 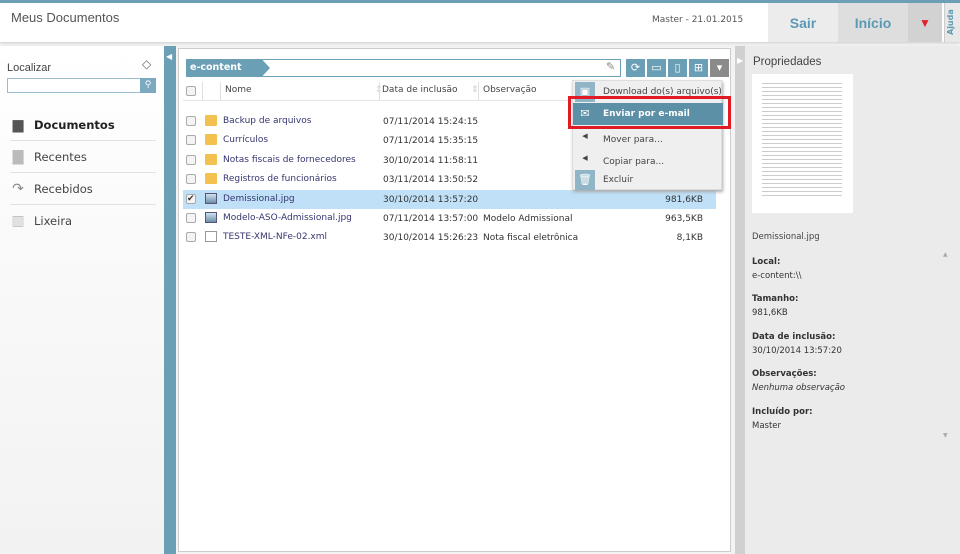 What do you see at coordinates (649, 112) in the screenshot?
I see `highlight-box` at bounding box center [649, 112].